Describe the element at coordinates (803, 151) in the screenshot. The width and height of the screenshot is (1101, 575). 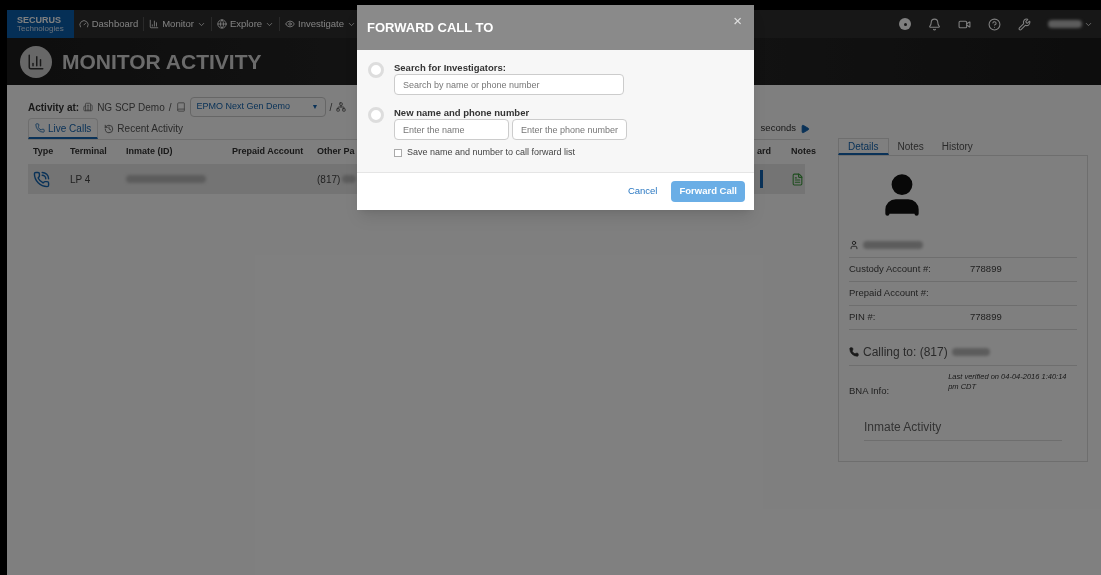
I see `column-header: Notes` at that location.